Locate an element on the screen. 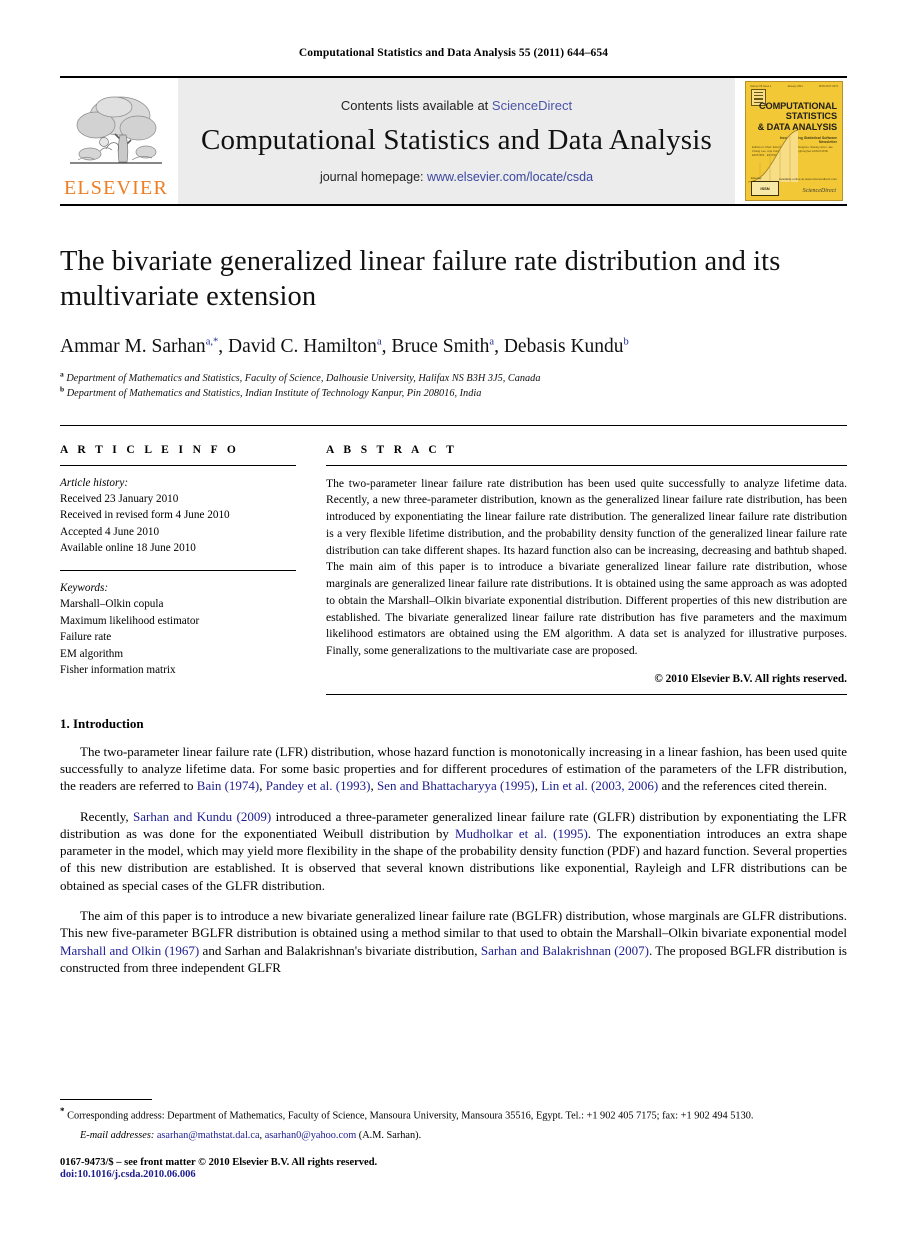  text-run: and the references cited therein. is located at coordinates (743, 786).